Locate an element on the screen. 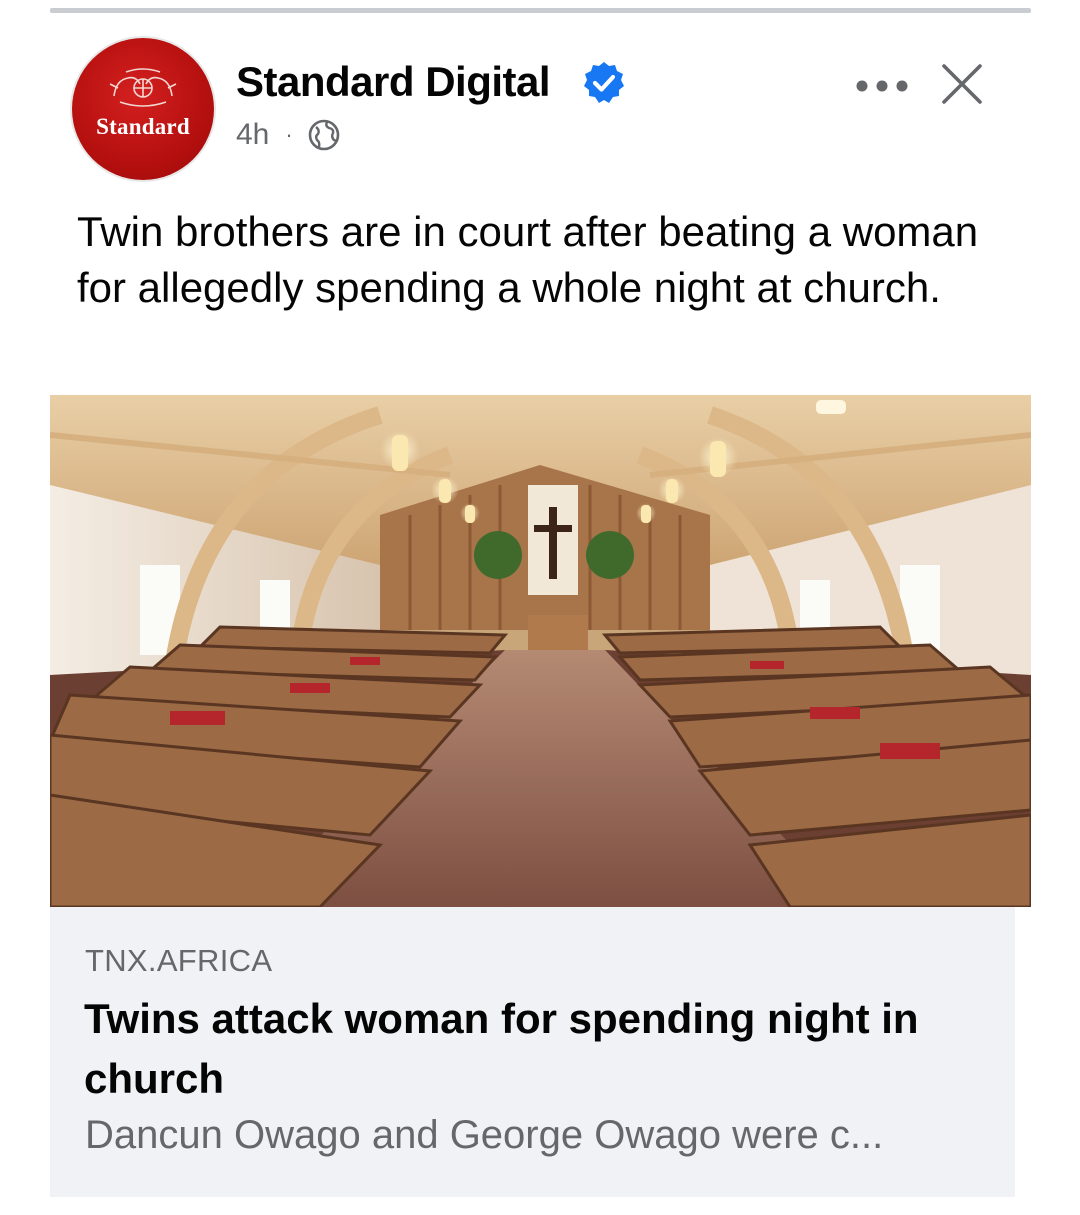  crest-logo-icon is located at coordinates (143, 87).